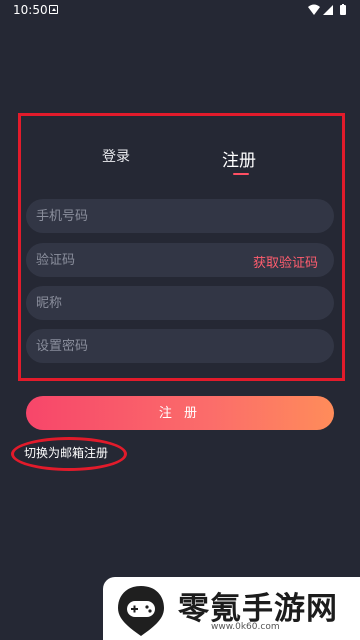 This screenshot has height=640, width=360. I want to click on status-icons, so click(330, 11).